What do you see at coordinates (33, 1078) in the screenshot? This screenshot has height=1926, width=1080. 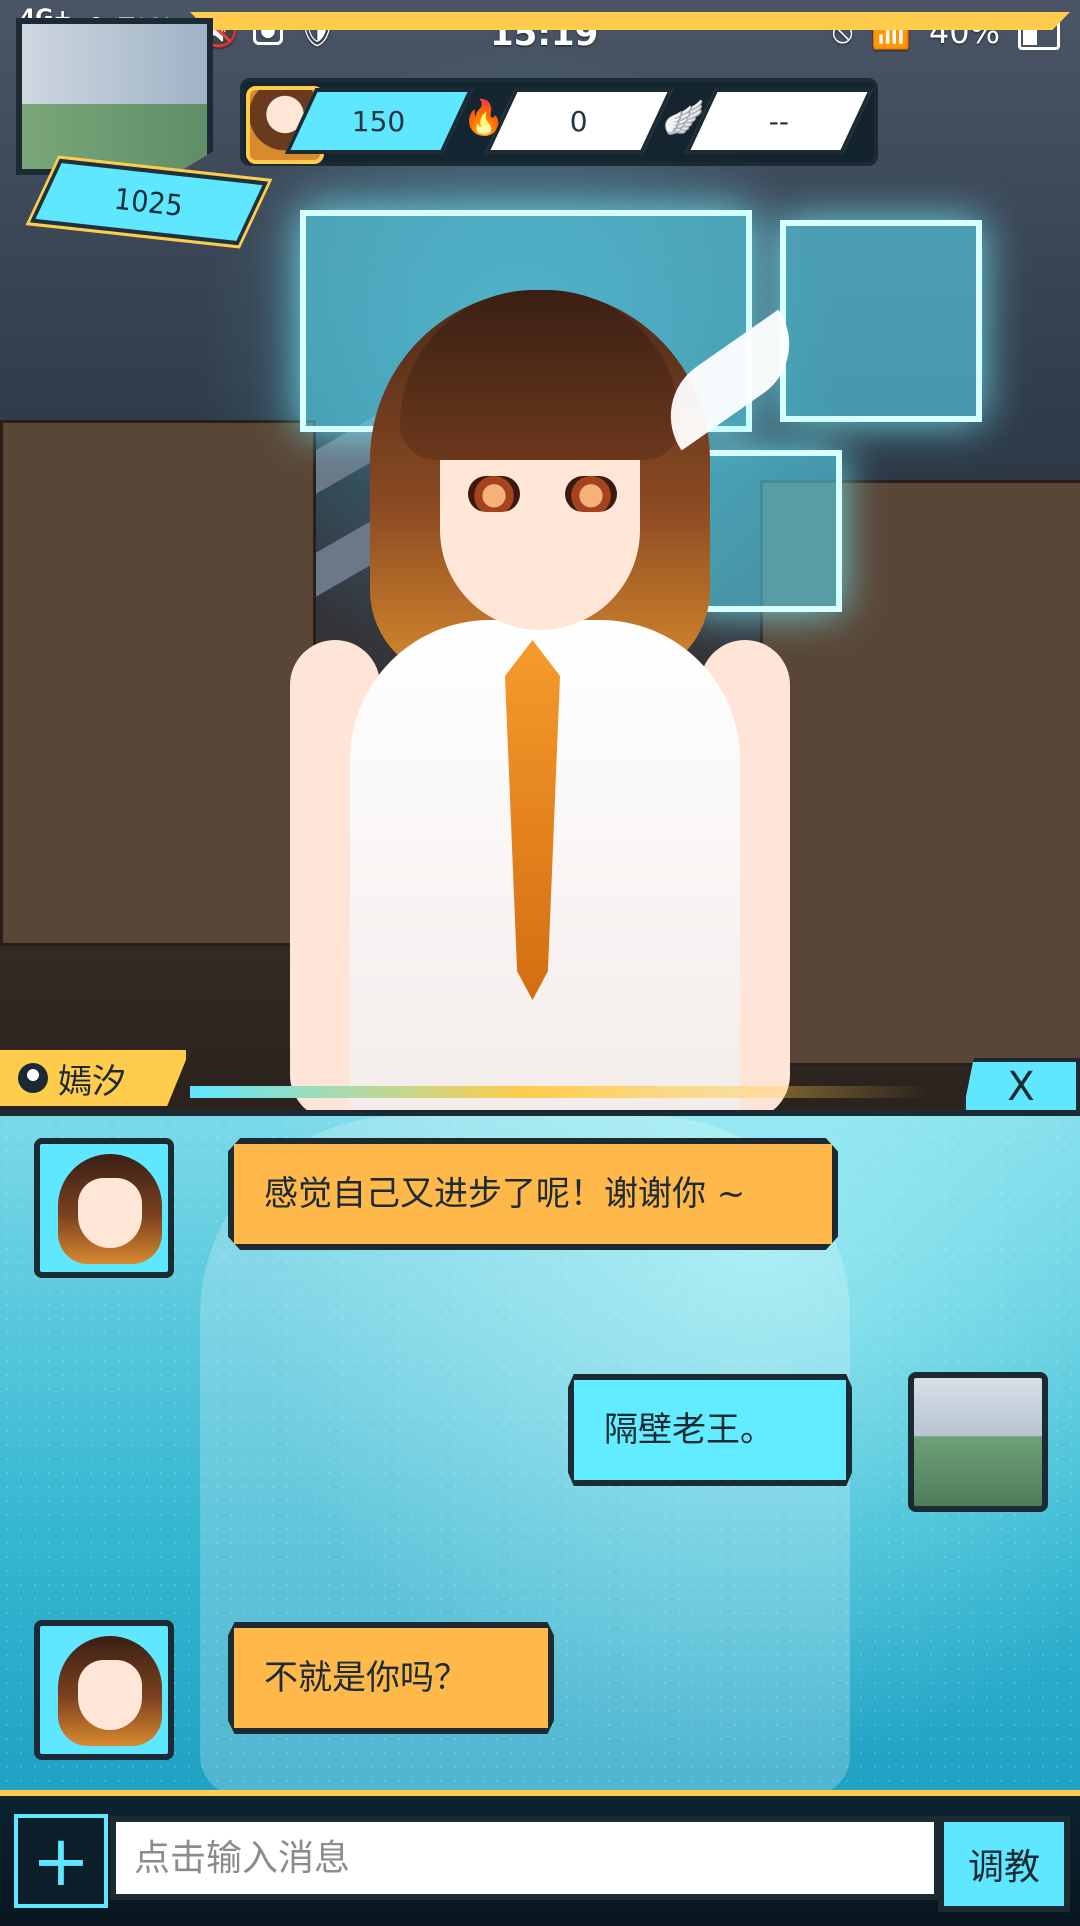 I see `speaker-avatar-icon` at bounding box center [33, 1078].